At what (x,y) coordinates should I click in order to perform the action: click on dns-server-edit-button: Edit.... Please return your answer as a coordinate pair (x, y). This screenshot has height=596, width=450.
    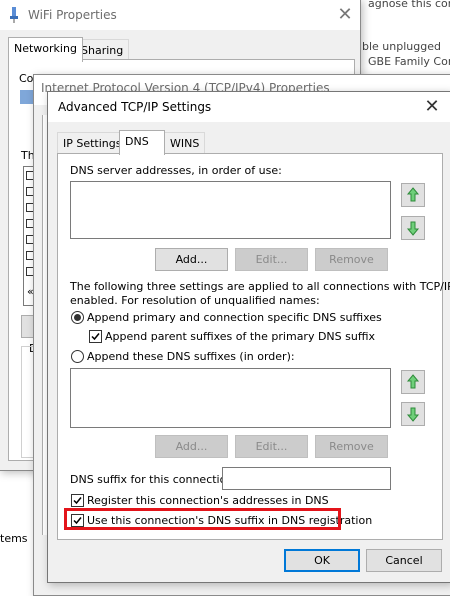
    Looking at the image, I should click on (271, 259).